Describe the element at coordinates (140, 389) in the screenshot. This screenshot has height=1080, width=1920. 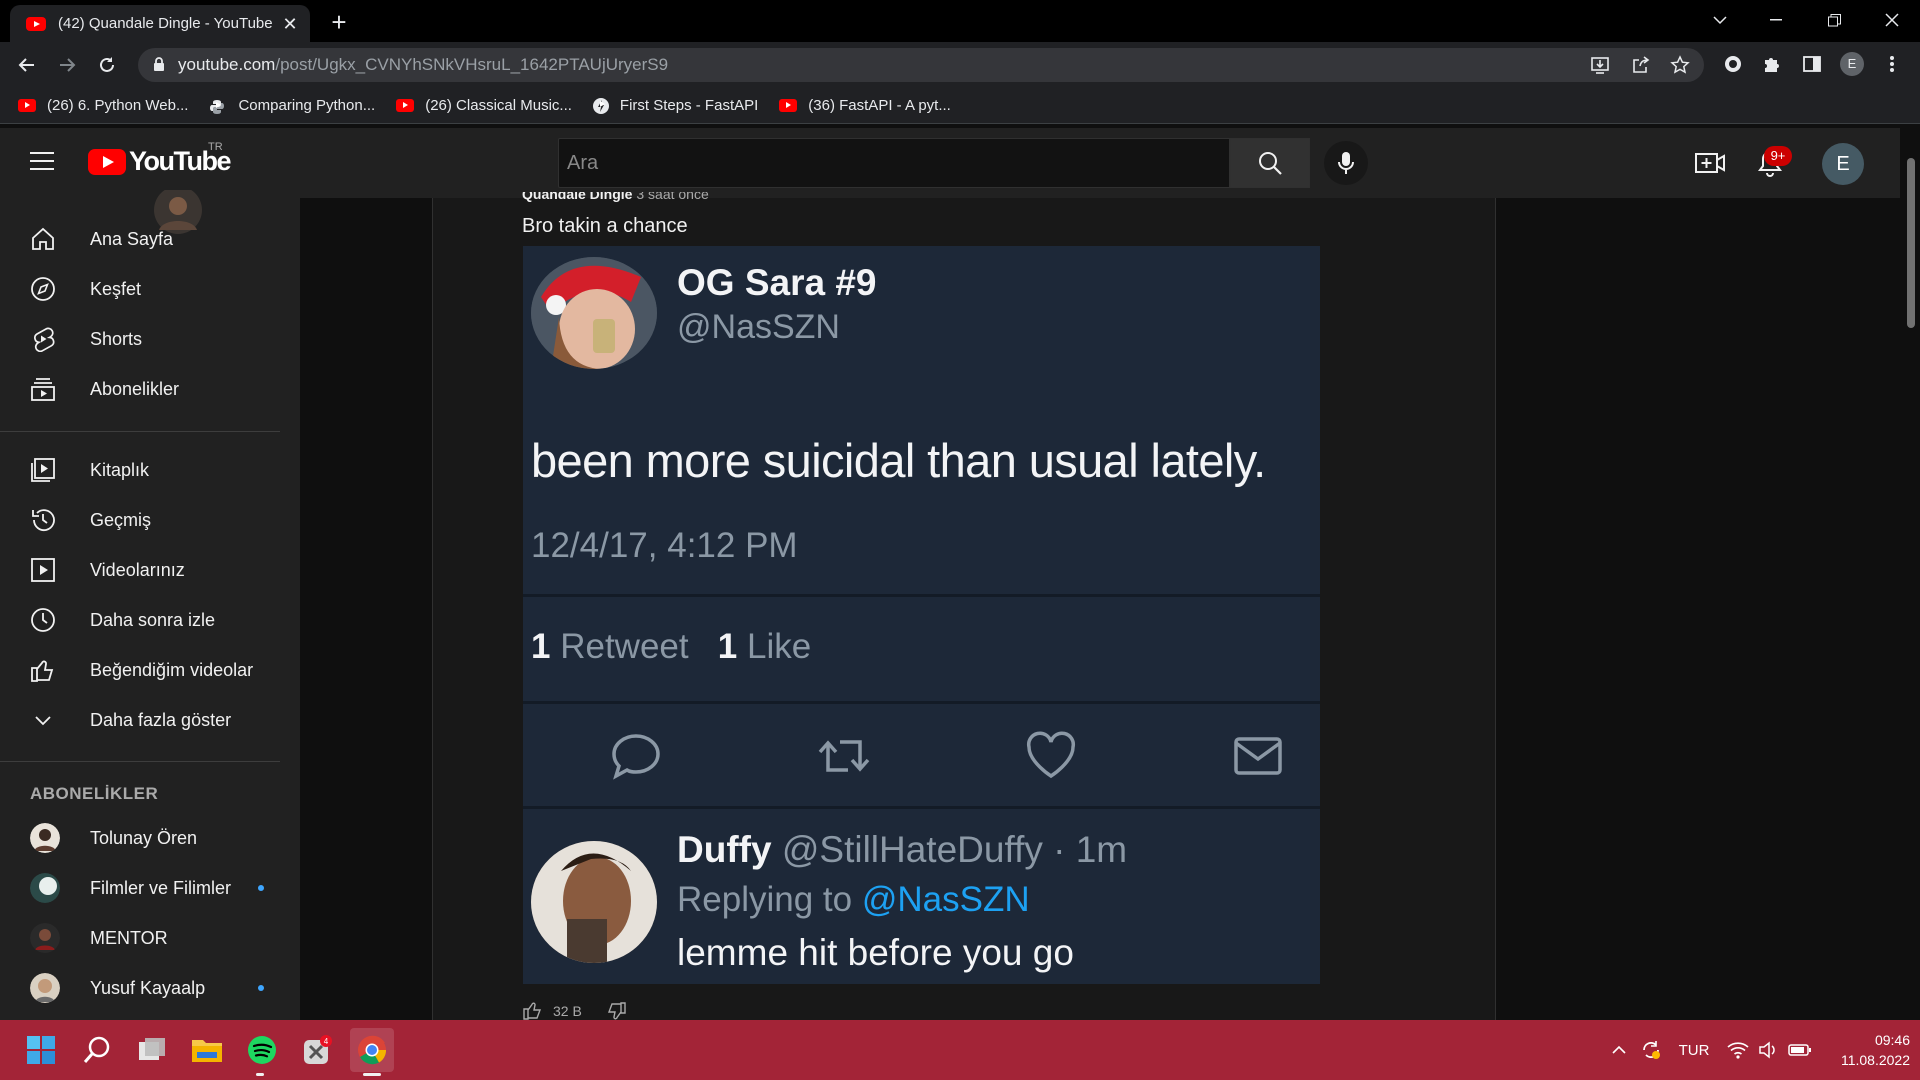
I see `sidebar-item-subscriptions: Abonelikler` at that location.